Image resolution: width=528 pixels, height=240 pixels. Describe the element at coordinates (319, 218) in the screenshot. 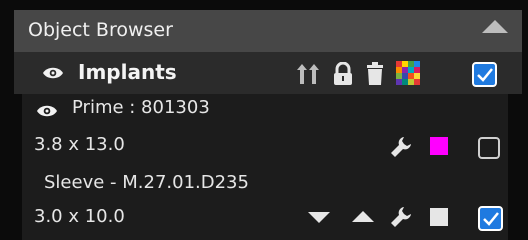

I see `move-down-icon` at that location.